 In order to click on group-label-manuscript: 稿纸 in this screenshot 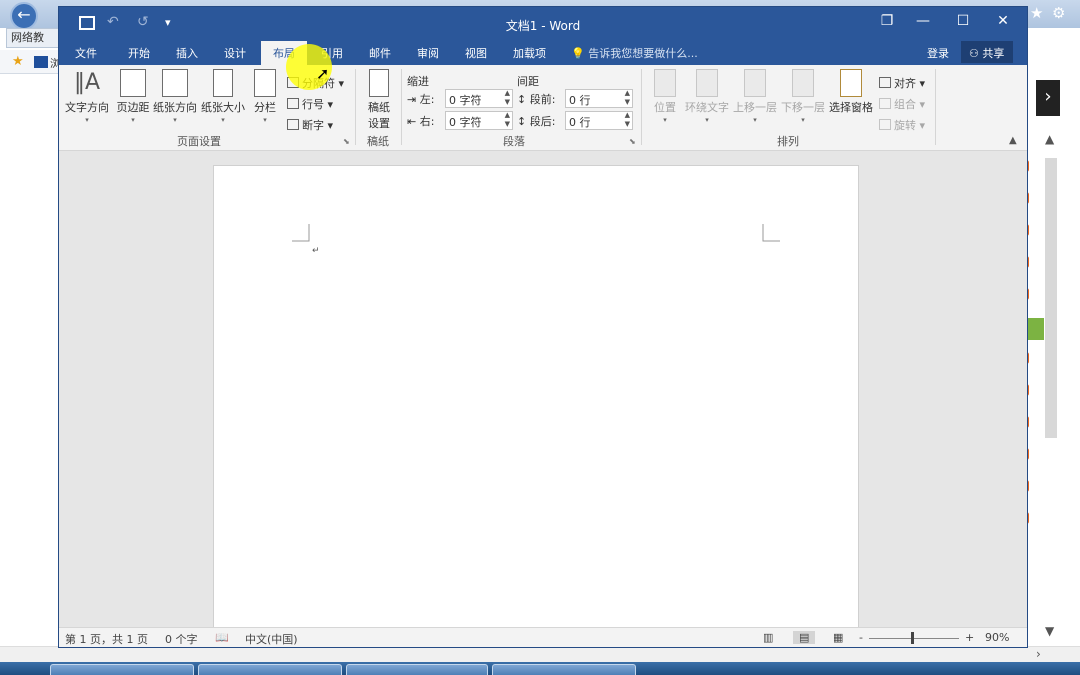, I will do `click(378, 141)`.